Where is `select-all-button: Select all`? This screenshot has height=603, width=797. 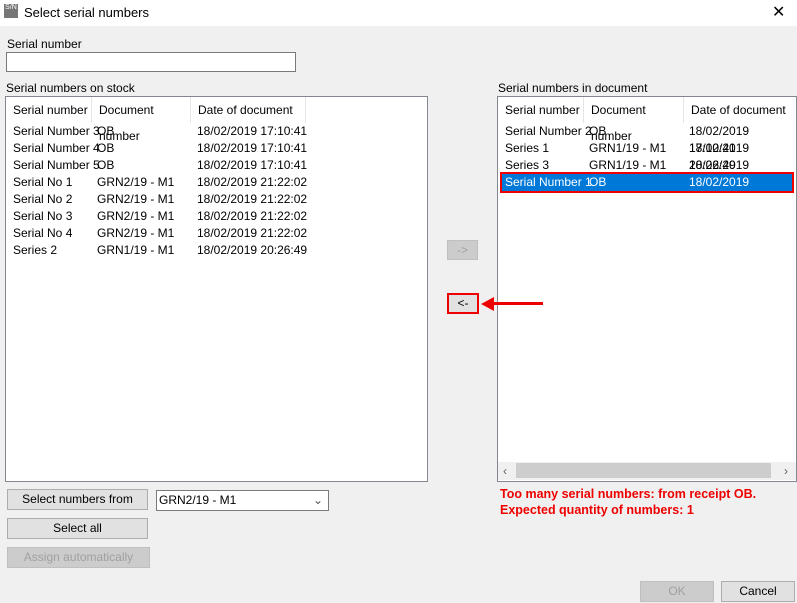
select-all-button: Select all is located at coordinates (77, 528).